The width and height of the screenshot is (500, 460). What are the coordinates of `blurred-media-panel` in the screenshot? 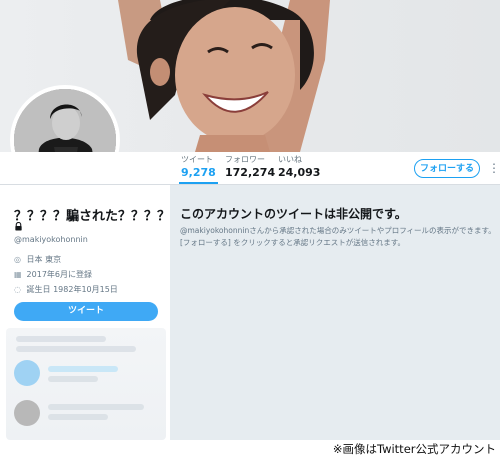 It's located at (86, 384).